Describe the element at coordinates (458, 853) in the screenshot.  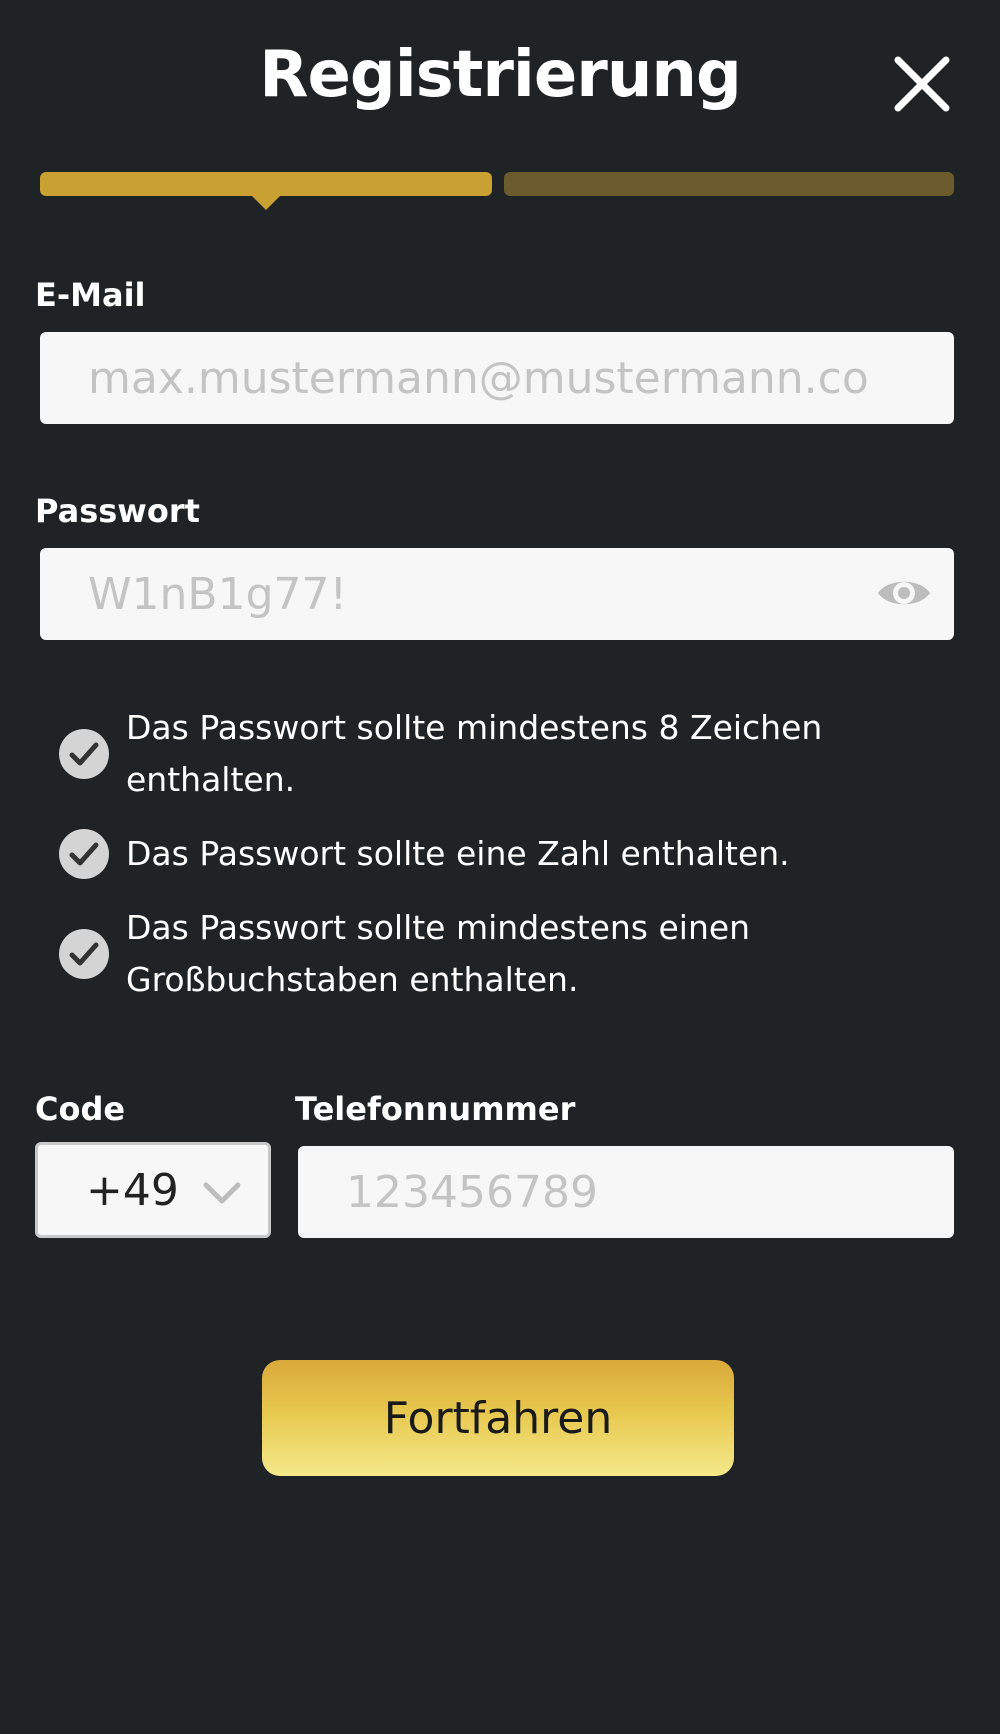
I see `password-rule-text: Das Passwort sollte eine Zahl enthalten.` at that location.